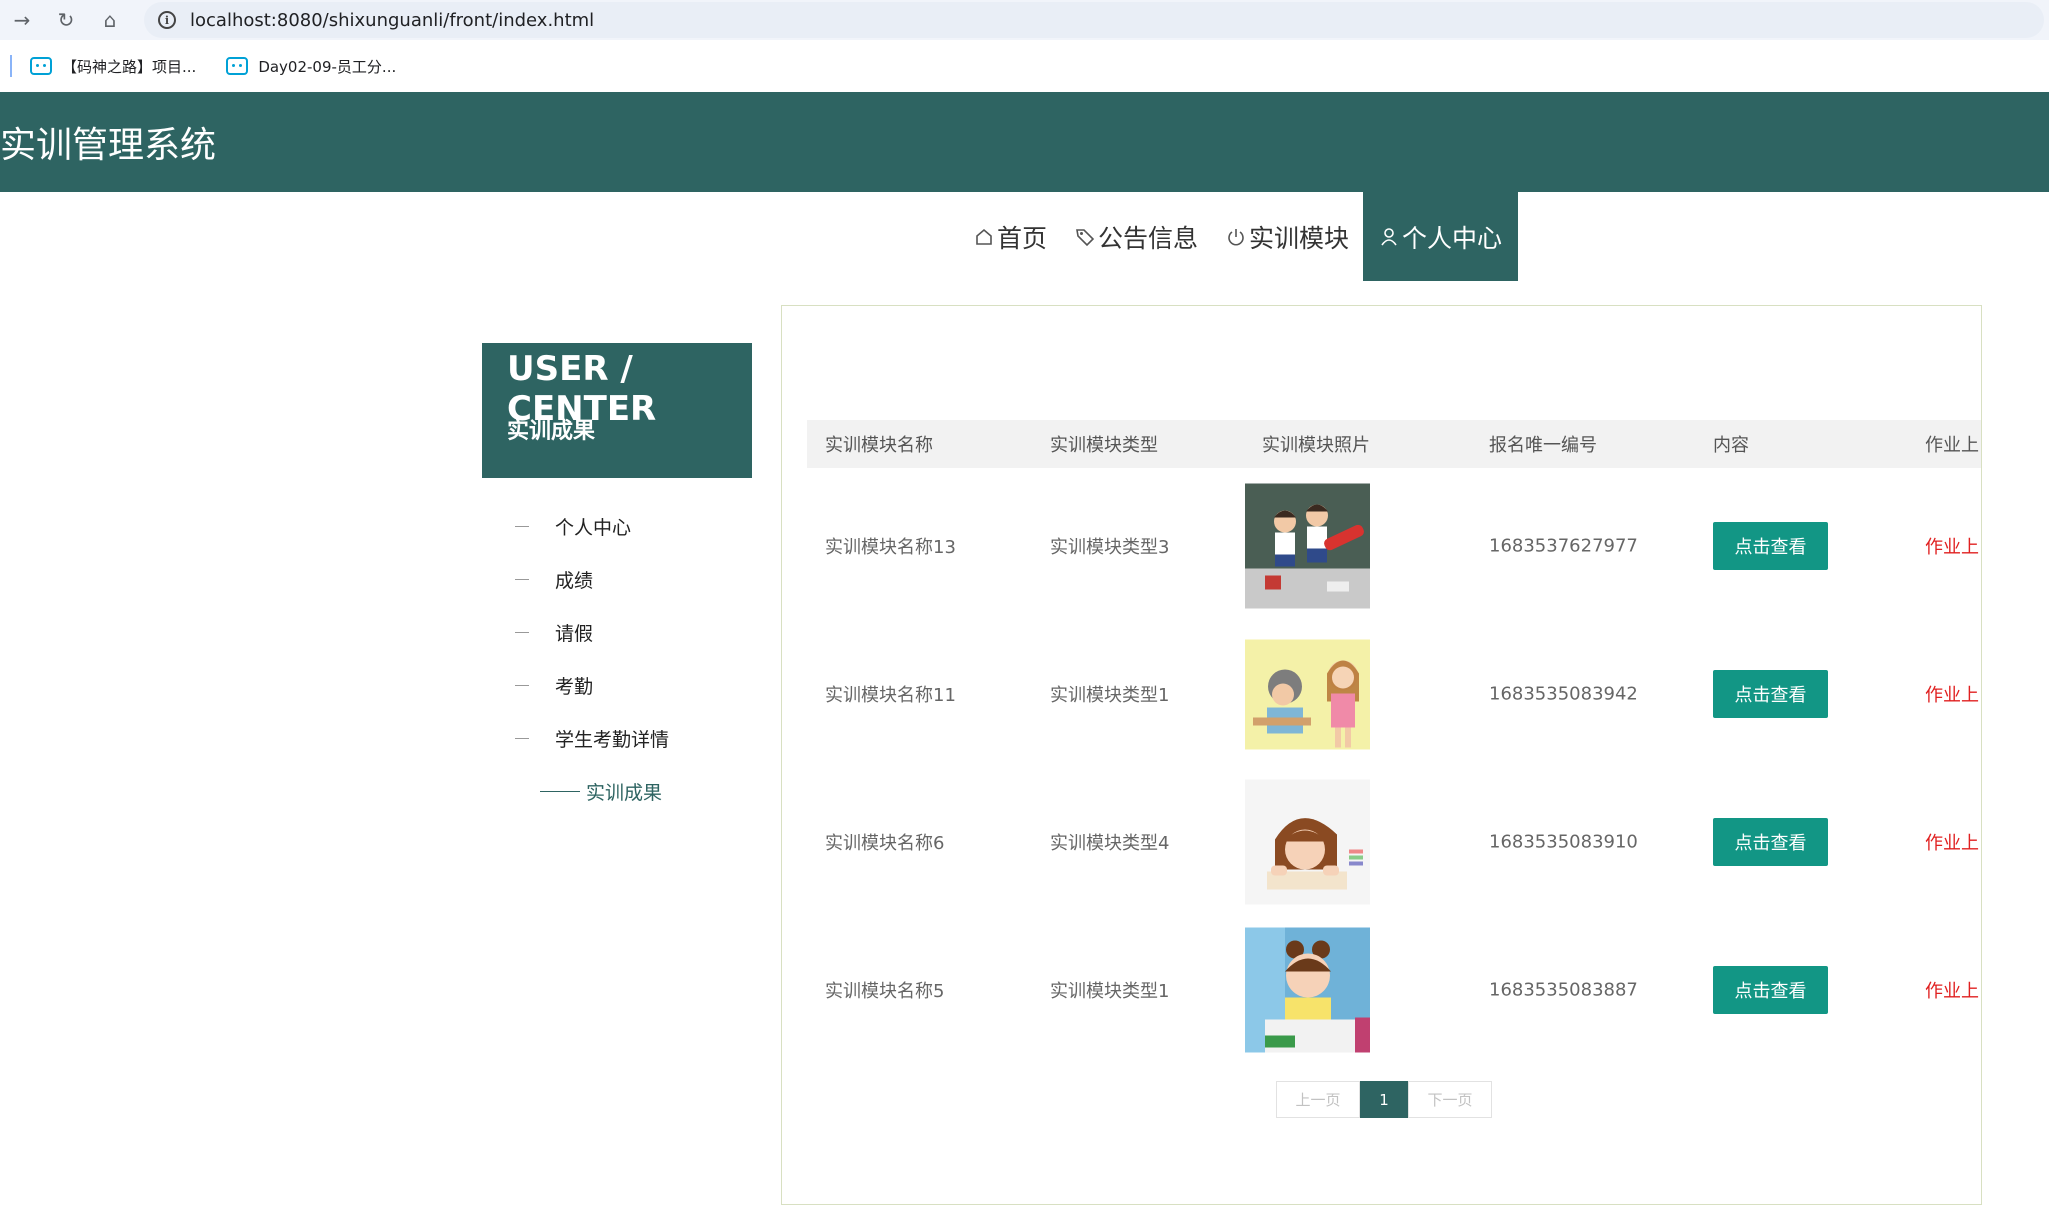 This screenshot has width=2049, height=1205. I want to click on module-type: 实训模块类型3, so click(1110, 547).